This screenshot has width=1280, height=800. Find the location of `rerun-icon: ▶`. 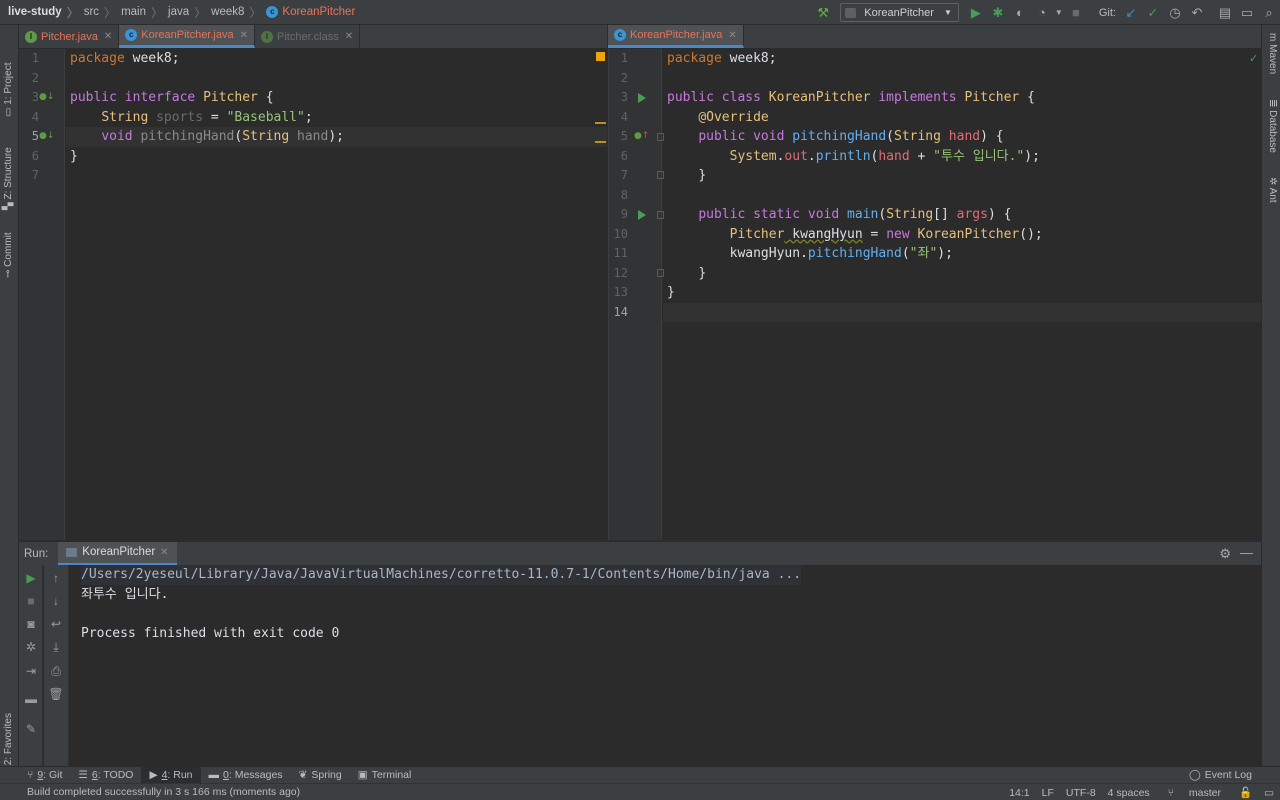

rerun-icon: ▶ is located at coordinates (31, 578).